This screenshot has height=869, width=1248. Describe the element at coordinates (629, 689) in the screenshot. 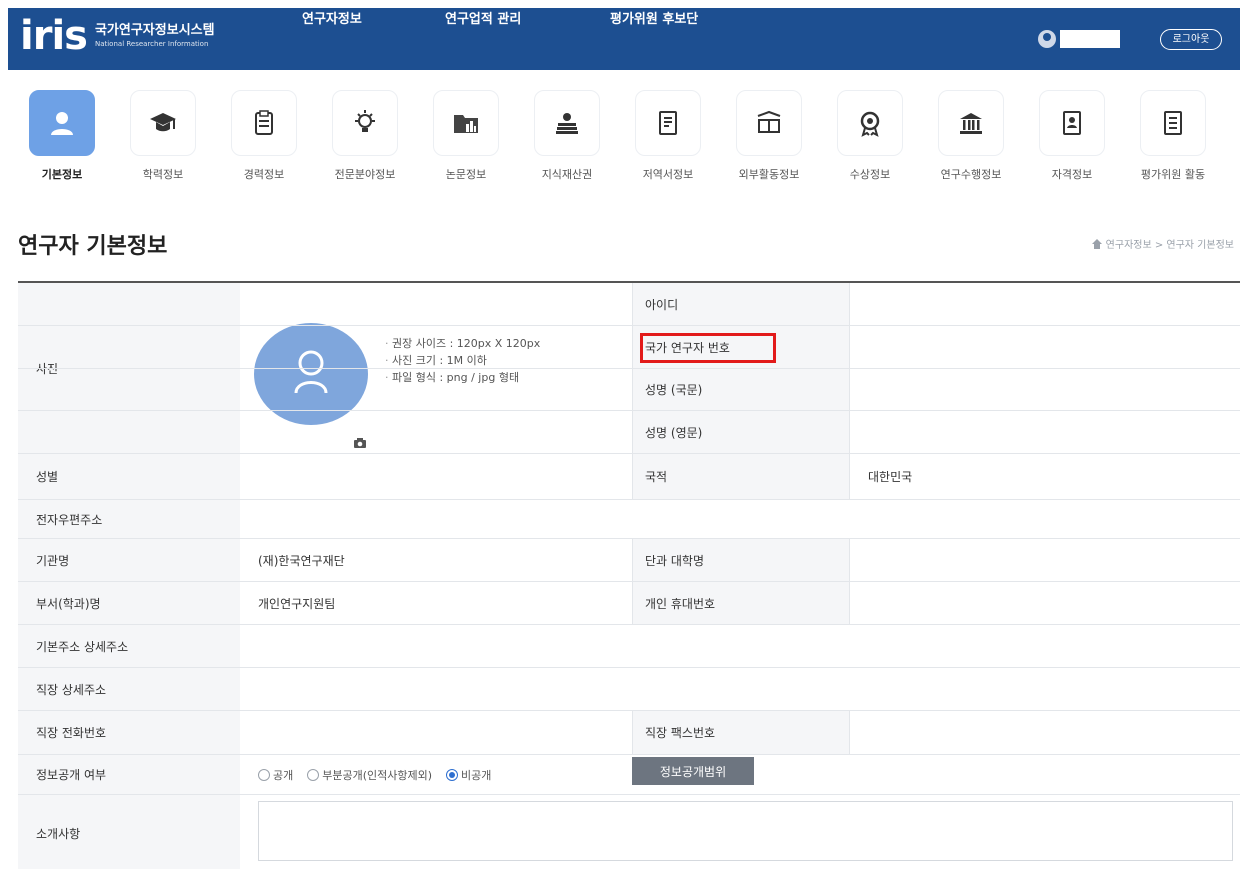

I see `work-address-row: 직장 상세주소` at that location.